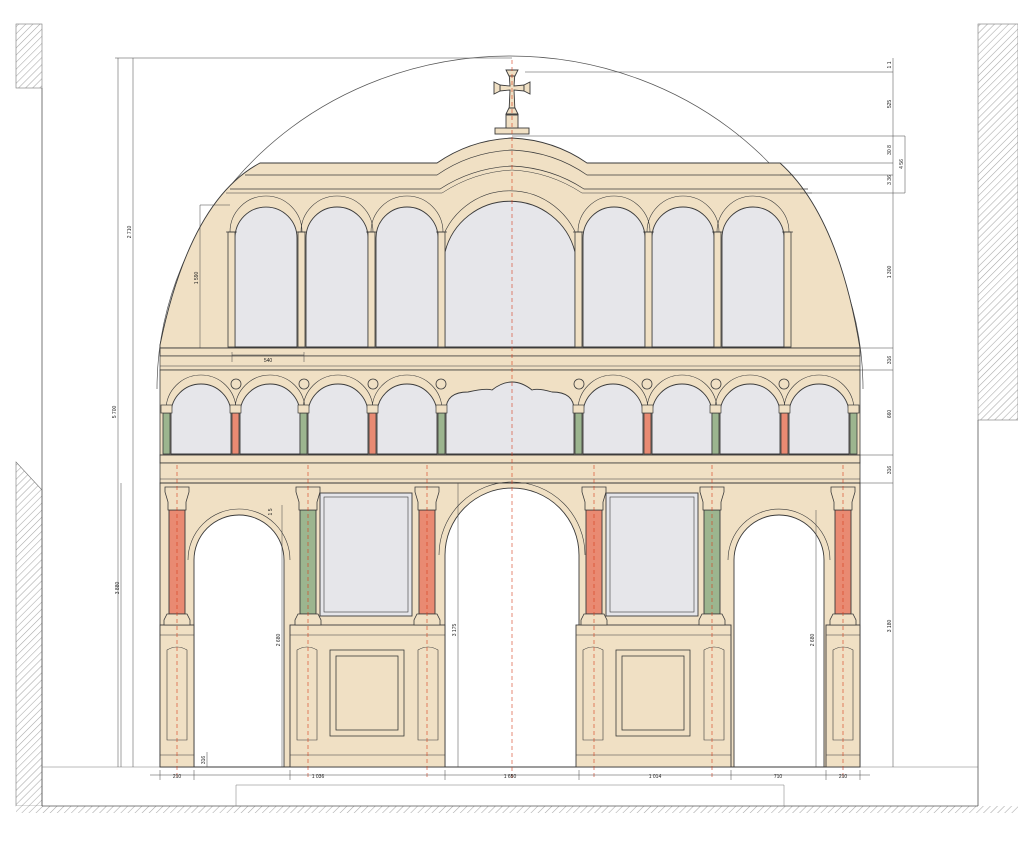 The width and height of the screenshot is (1018, 844). Describe the element at coordinates (890, 272) in the screenshot. I see `dim-right-label: 1 300` at that location.